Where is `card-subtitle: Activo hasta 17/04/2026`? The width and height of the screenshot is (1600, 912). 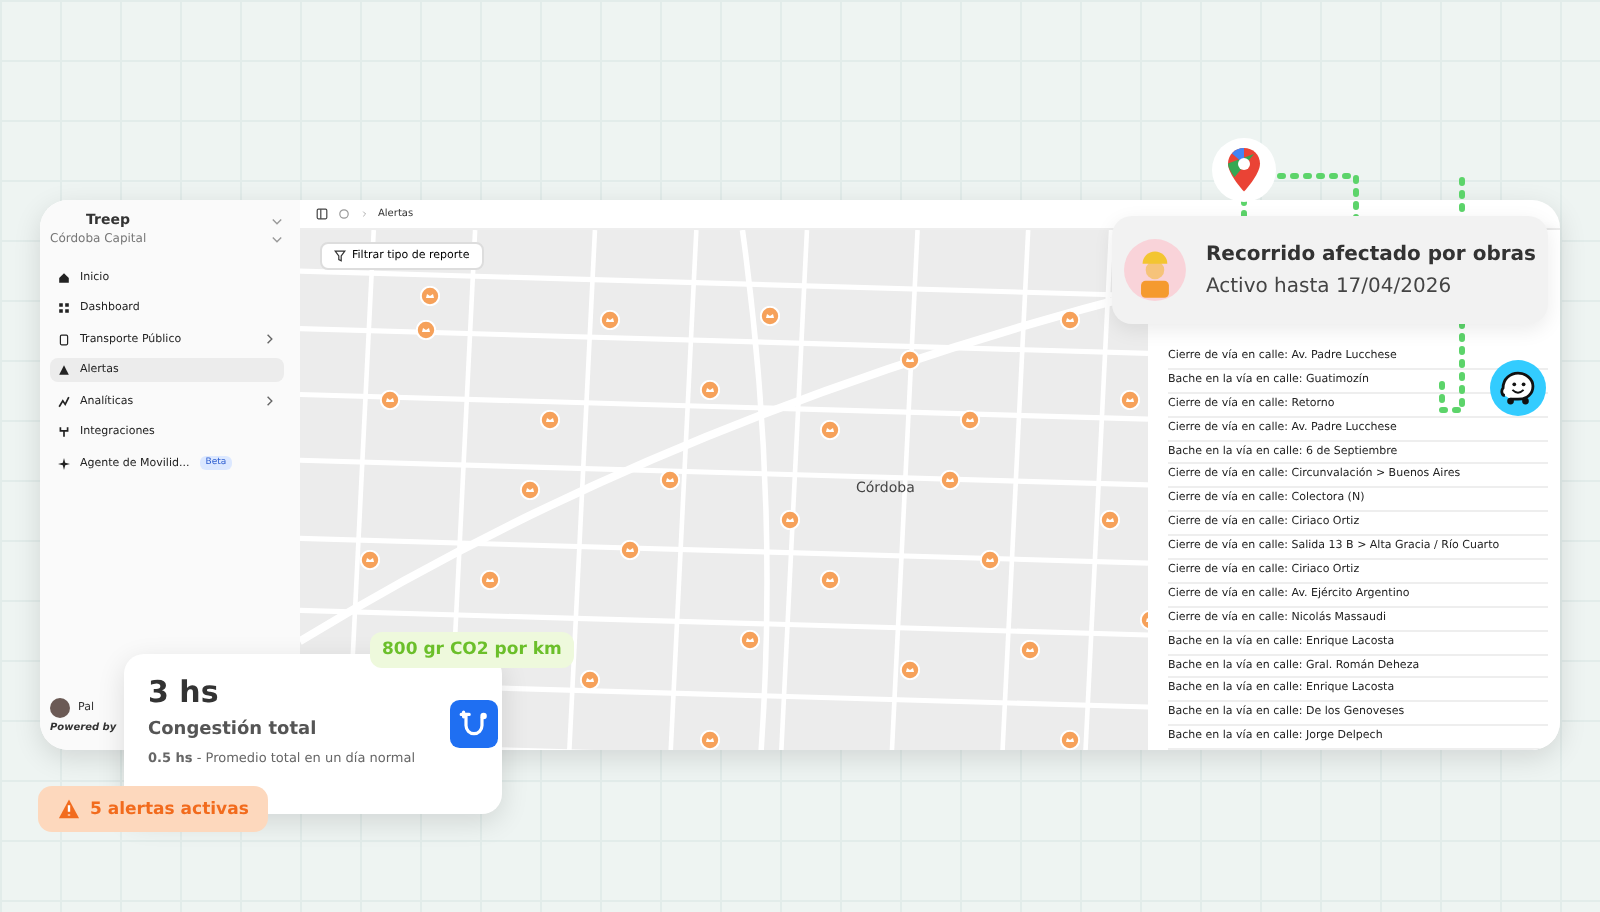 card-subtitle: Activo hasta 17/04/2026 is located at coordinates (1329, 286).